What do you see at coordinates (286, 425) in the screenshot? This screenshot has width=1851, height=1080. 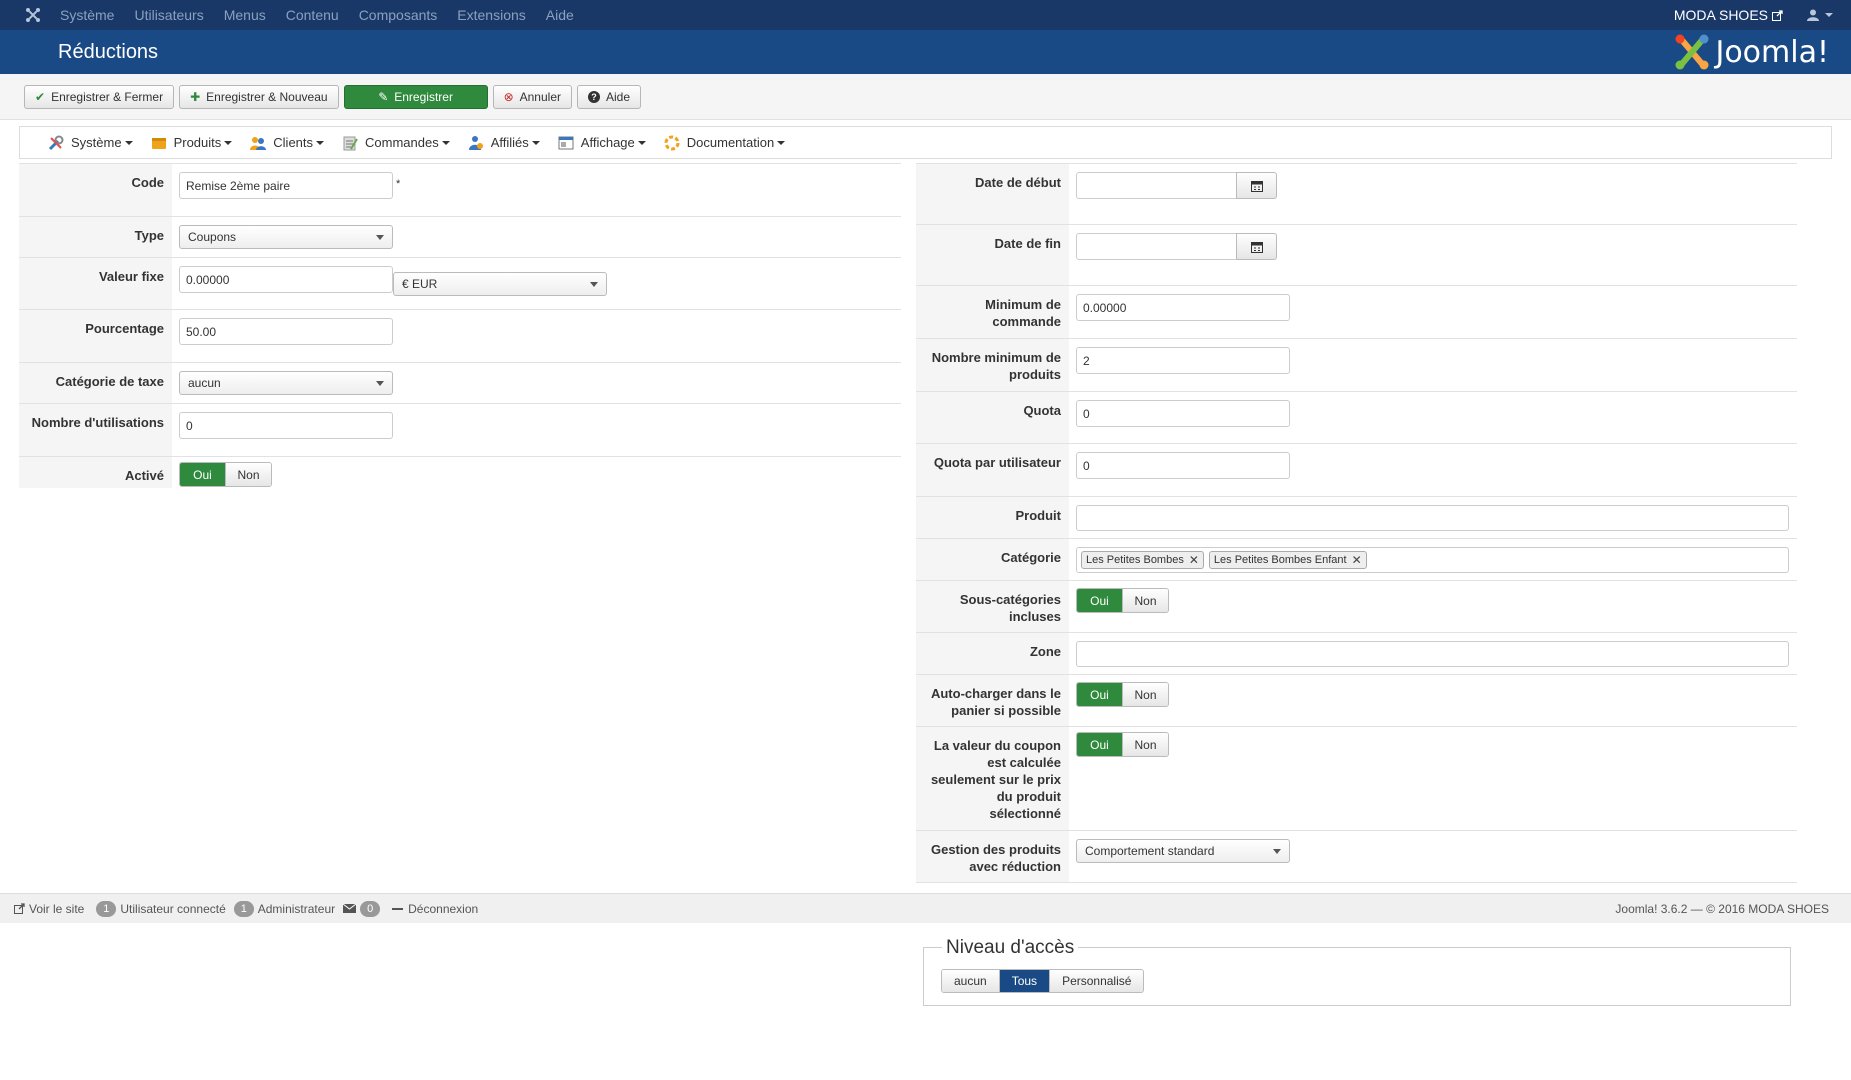 I see `nombre-utilisations-input: 0` at bounding box center [286, 425].